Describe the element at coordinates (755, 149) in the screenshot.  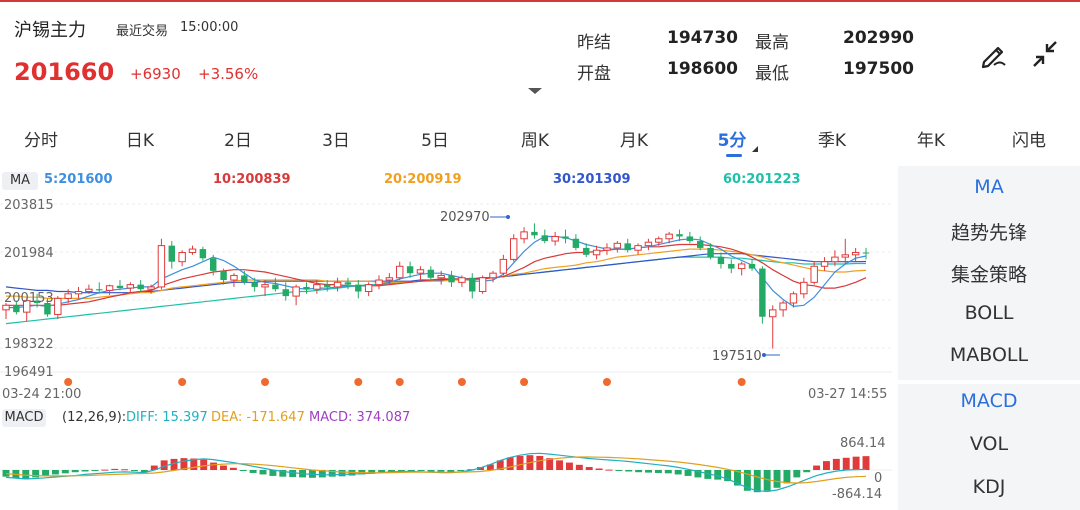
I see `tab-dropdown-corner-icon` at that location.